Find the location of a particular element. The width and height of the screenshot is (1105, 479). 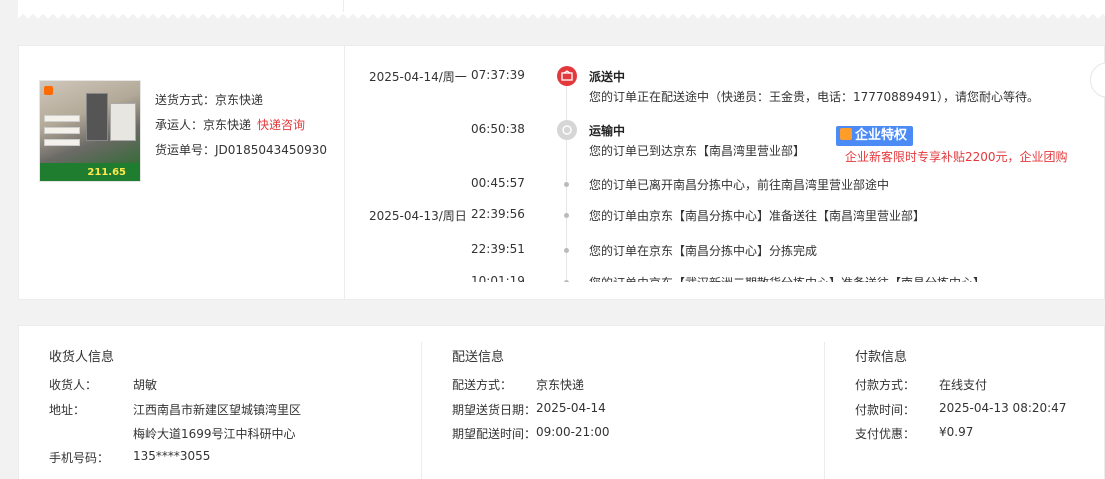

card-divider is located at coordinates (343, 6).